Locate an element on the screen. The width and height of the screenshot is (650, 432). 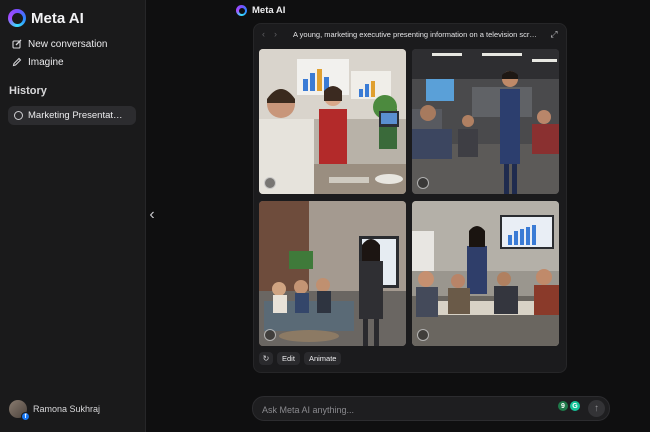
imagine-button: Imagine is located at coordinates (38, 62).